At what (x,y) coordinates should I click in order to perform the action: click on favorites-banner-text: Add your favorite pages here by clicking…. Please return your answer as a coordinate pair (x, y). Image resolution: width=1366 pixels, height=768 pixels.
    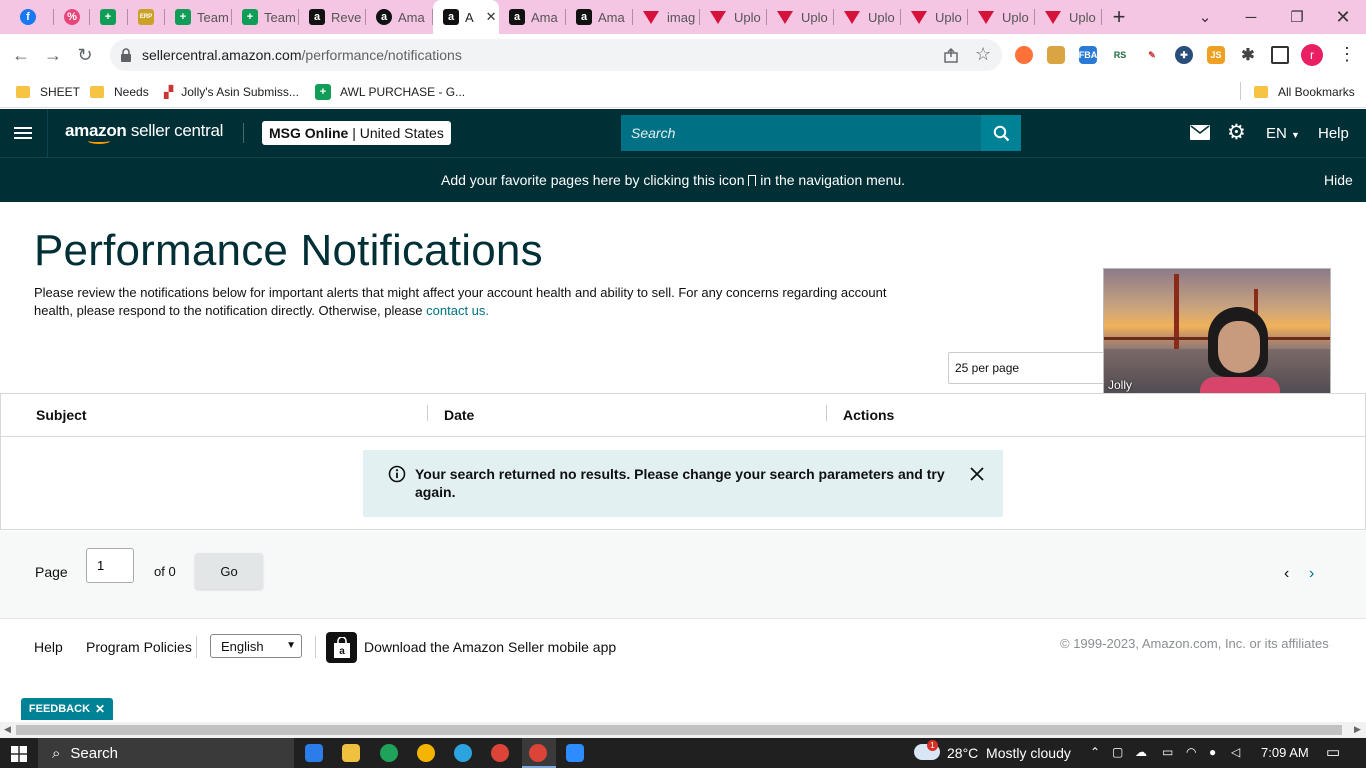
    Looking at the image, I should click on (673, 180).